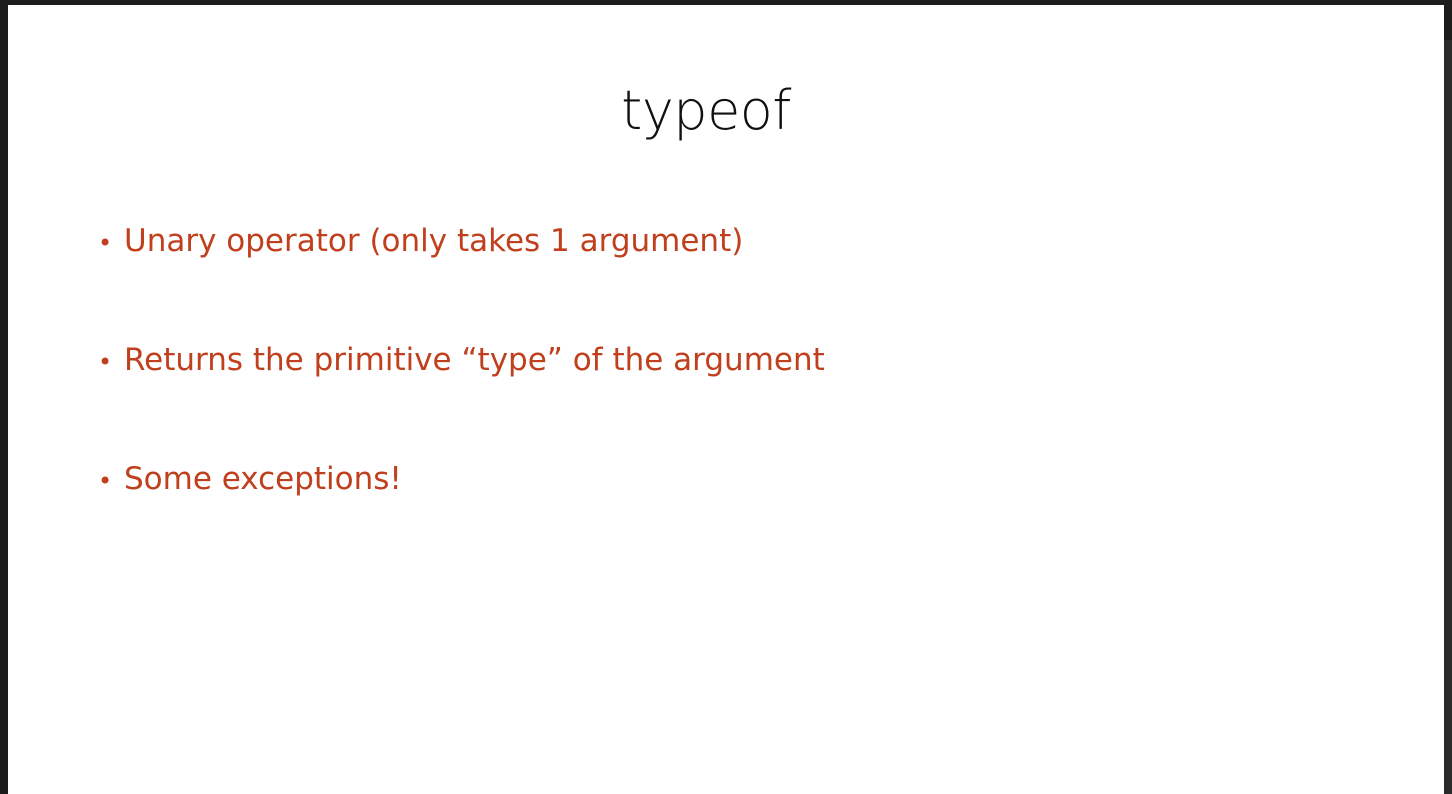 This screenshot has width=1452, height=794. What do you see at coordinates (706, 110) in the screenshot?
I see `slide-title: typeof` at bounding box center [706, 110].